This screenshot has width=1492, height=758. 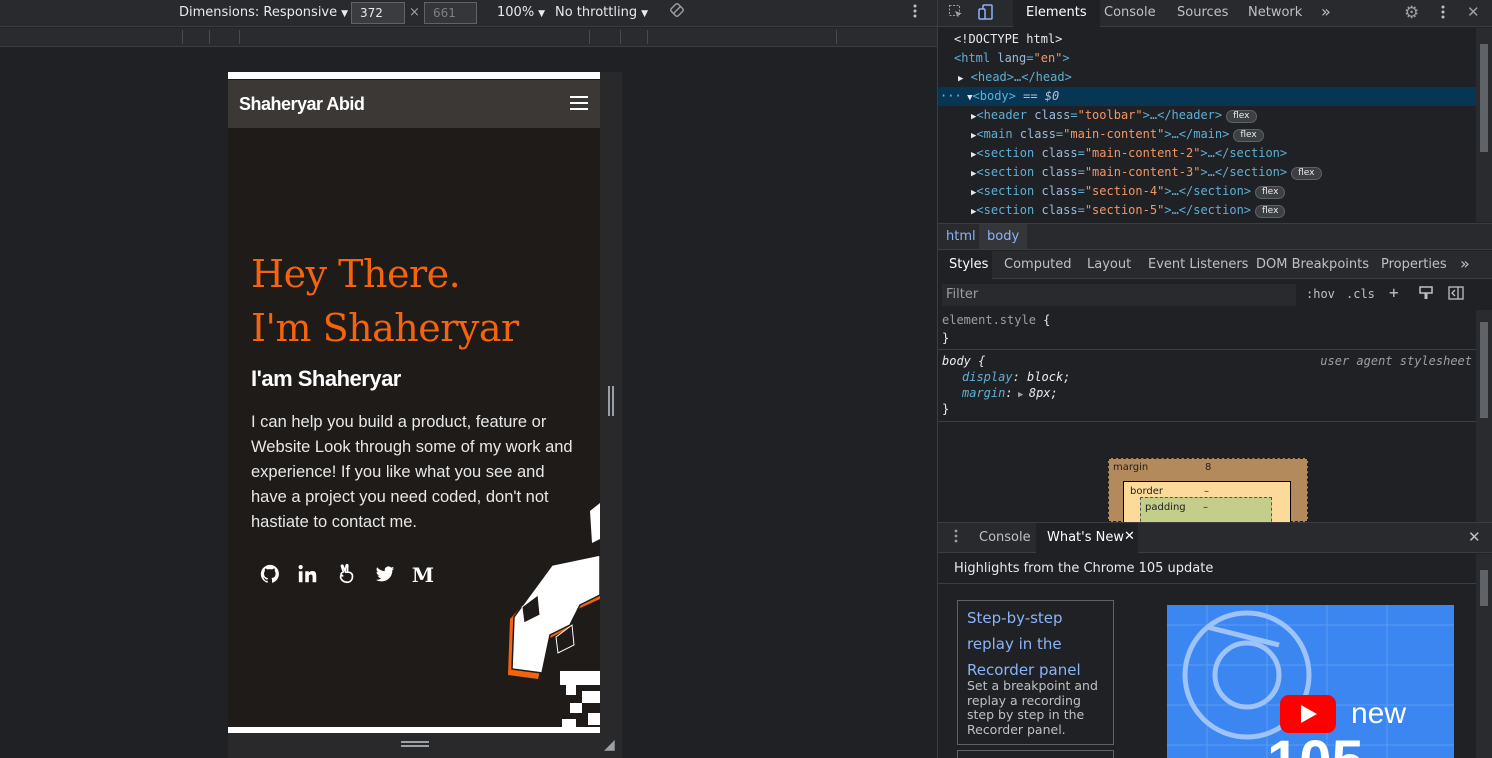 What do you see at coordinates (1456, 294) in the screenshot?
I see `toggle-sidebar-icon` at bounding box center [1456, 294].